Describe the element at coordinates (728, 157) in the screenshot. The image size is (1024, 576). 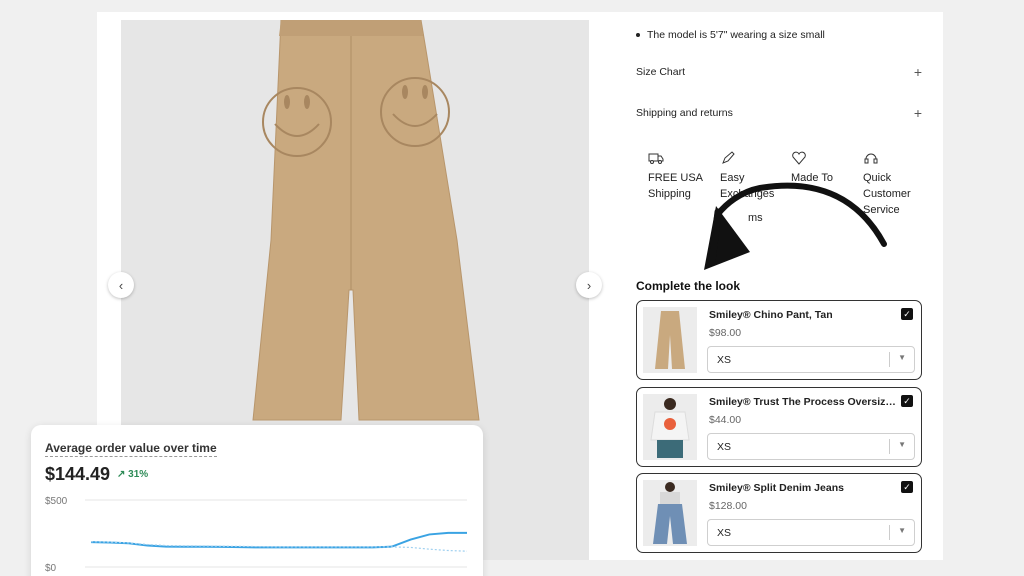
I see `pen-icon` at that location.